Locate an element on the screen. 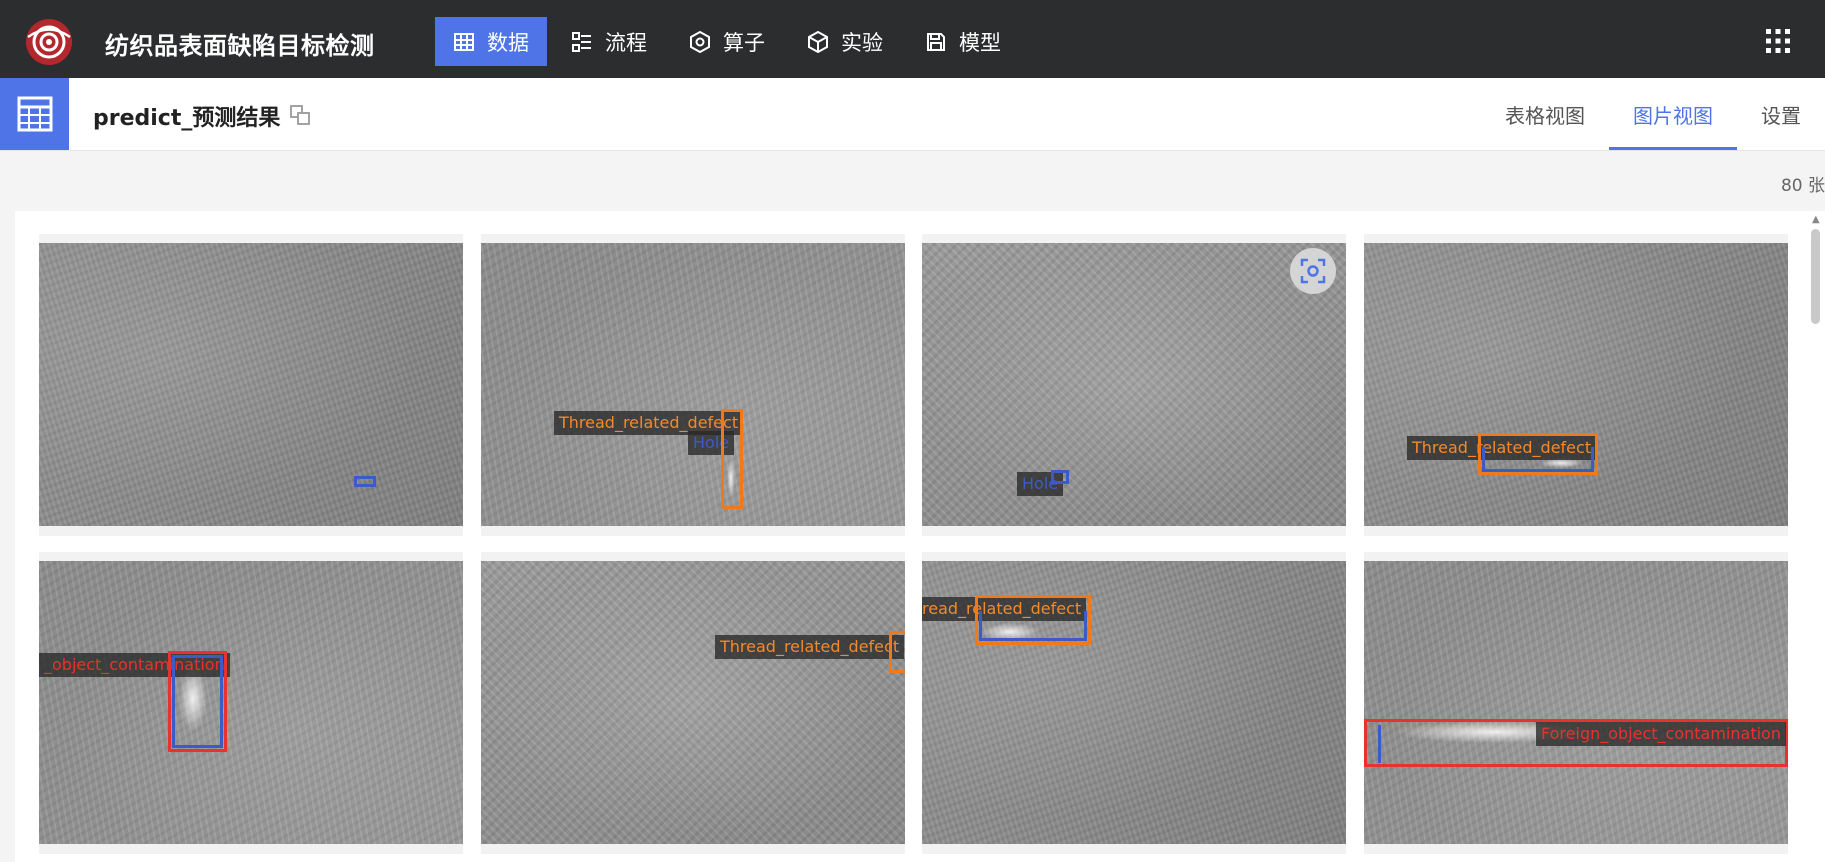 The width and height of the screenshot is (1825, 862). scan-focus-icon is located at coordinates (1313, 271).